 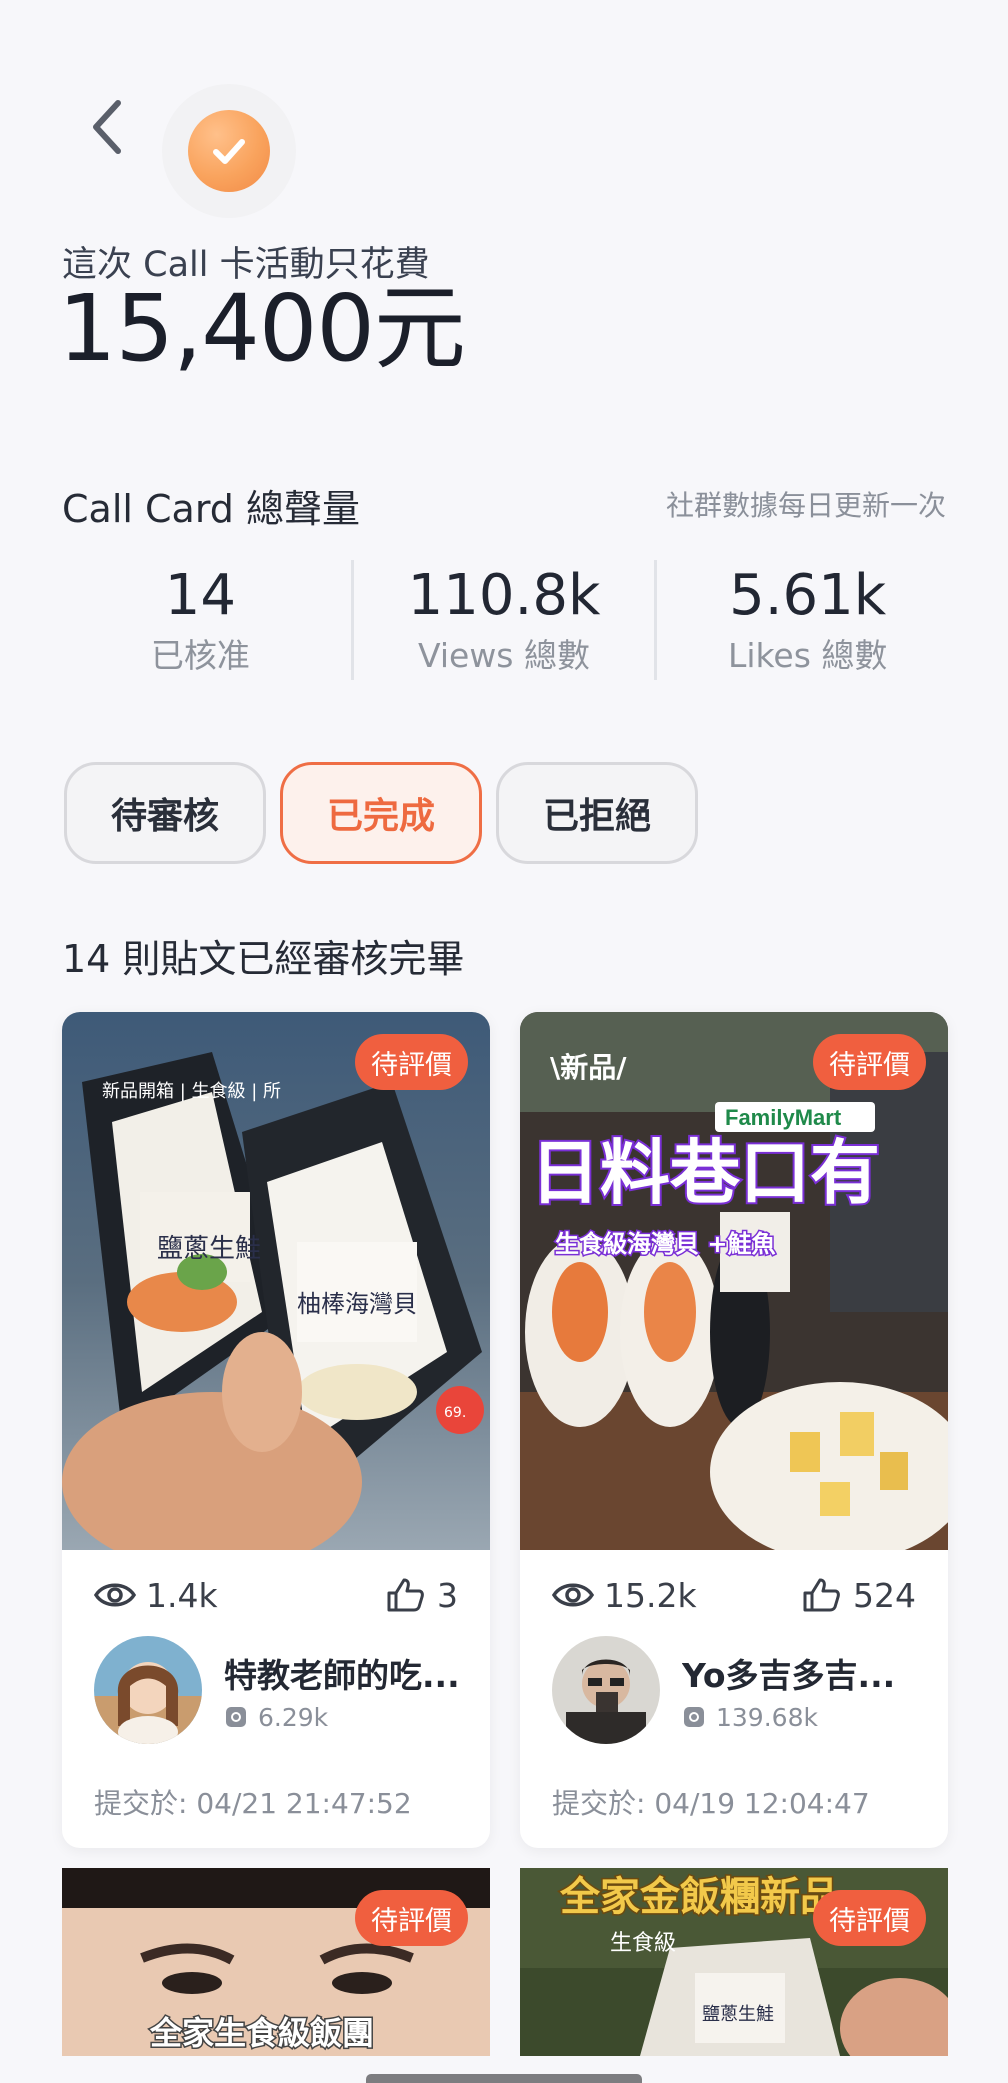 What do you see at coordinates (588, 1067) in the screenshot?
I see `thumb-caption: \新品/` at bounding box center [588, 1067].